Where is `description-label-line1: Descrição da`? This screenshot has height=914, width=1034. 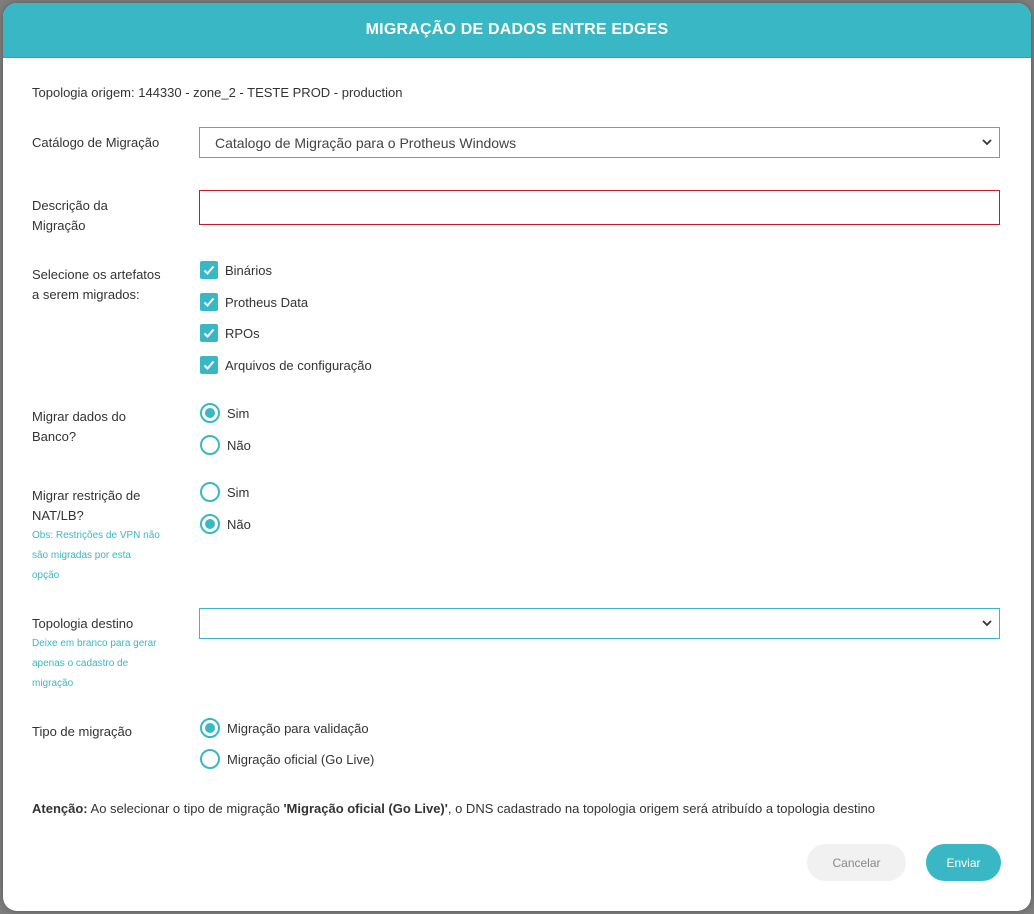
description-label-line1: Descrição da is located at coordinates (70, 205).